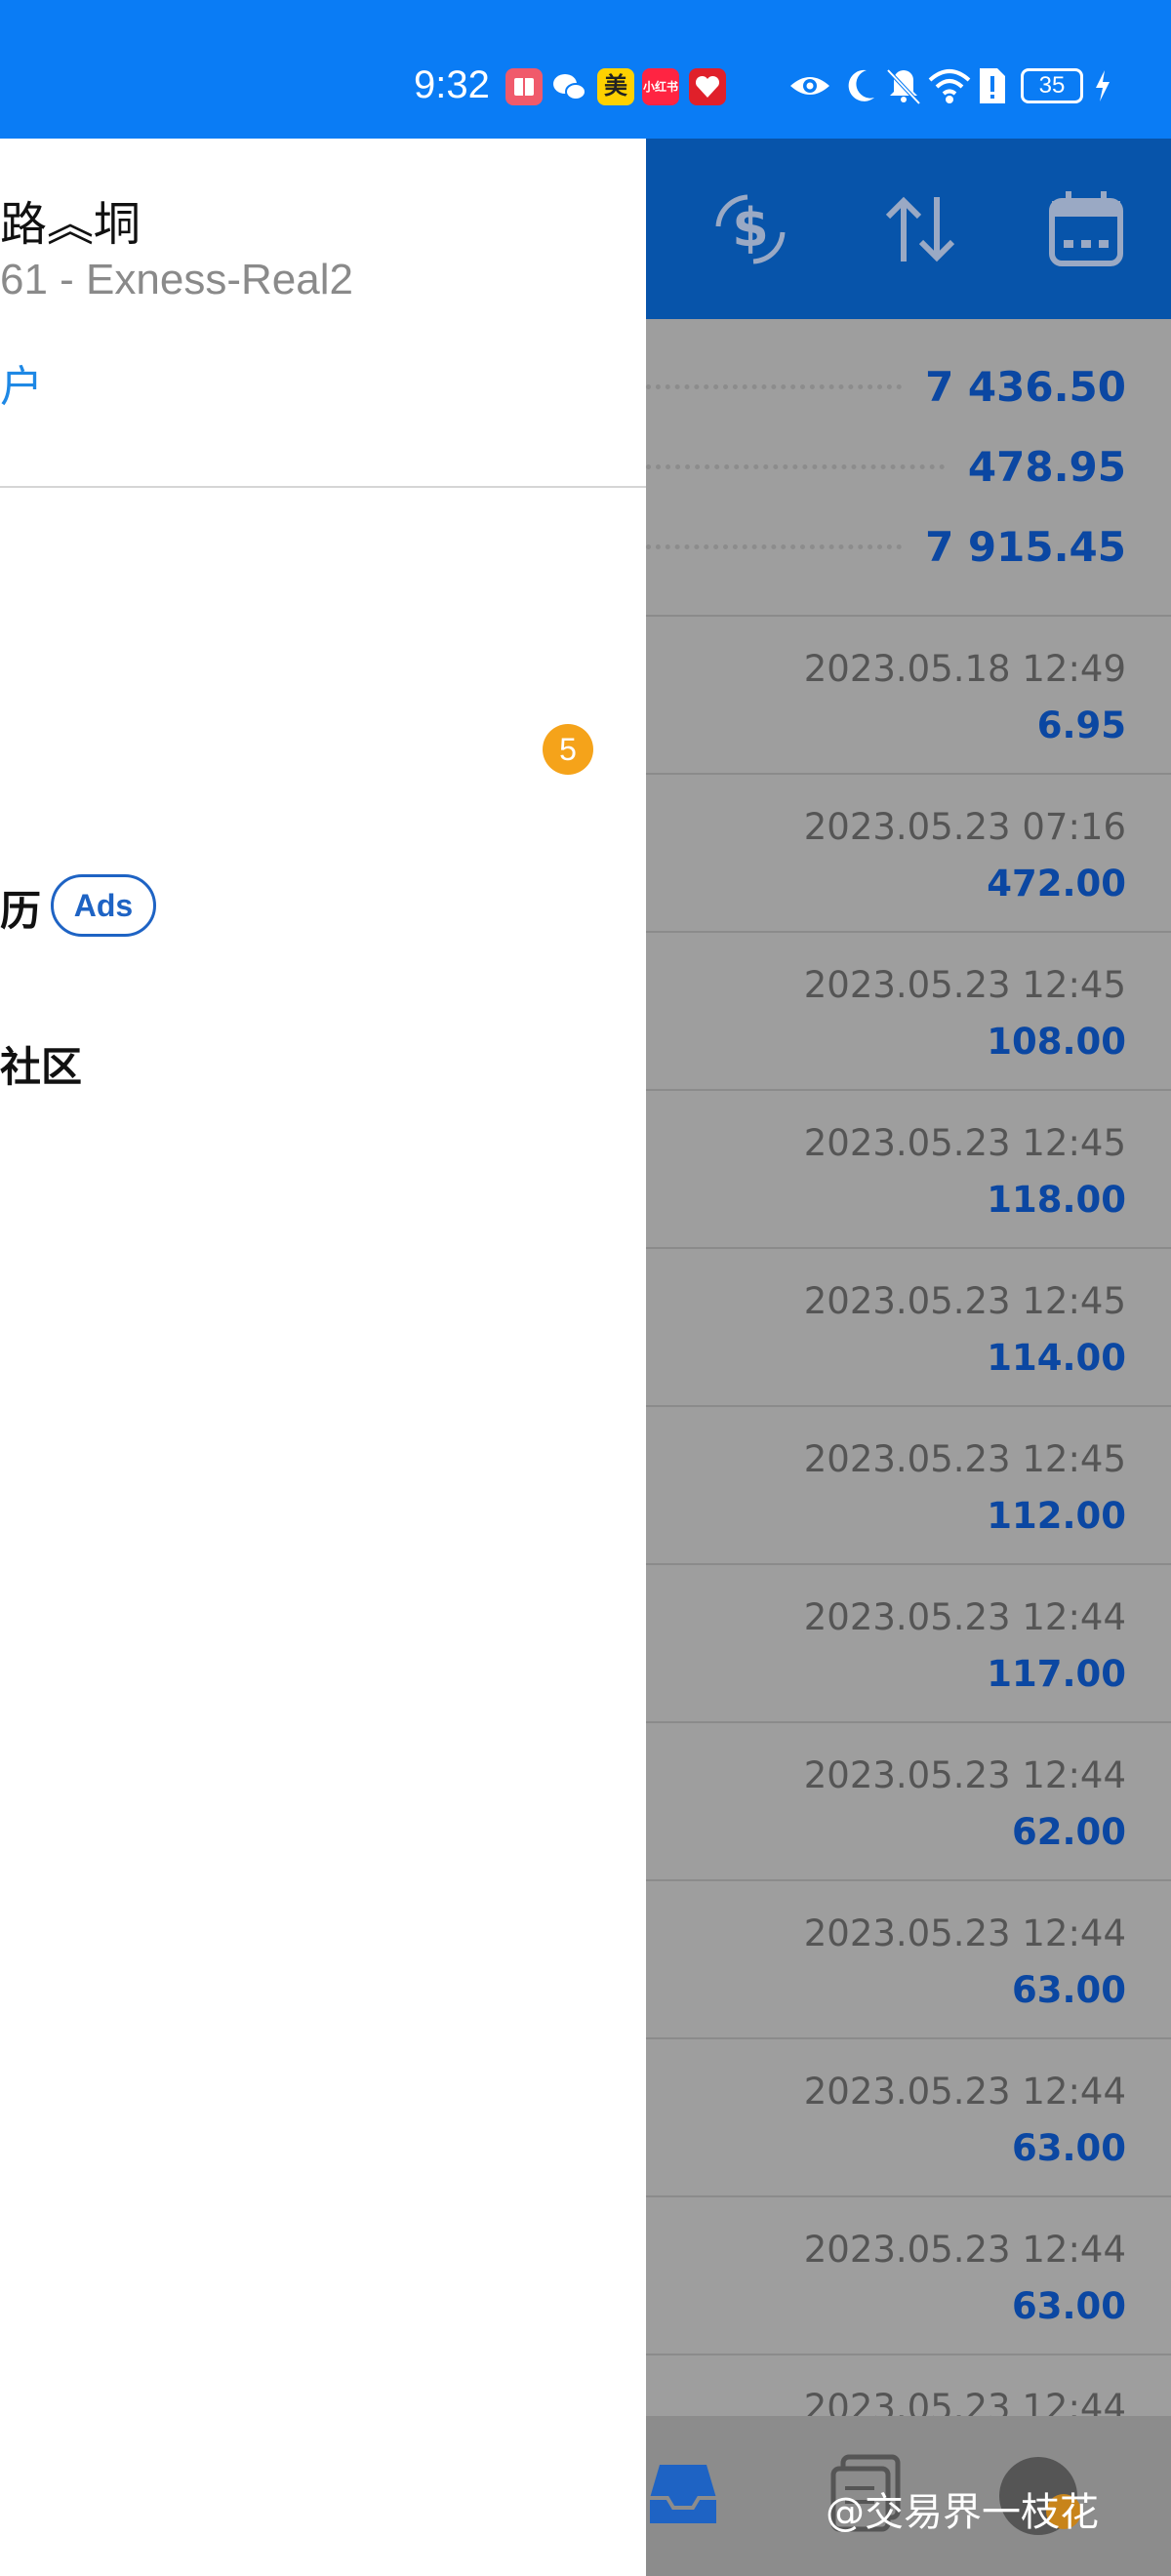 This screenshot has width=1171, height=2576. I want to click on summary-value: 7 436.50, so click(1025, 386).